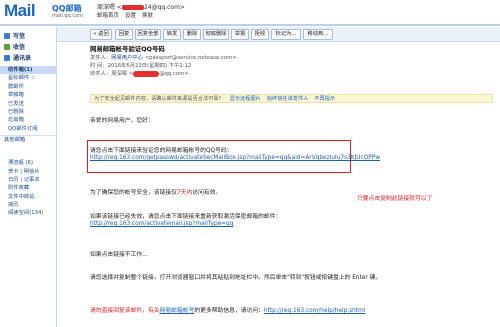 This screenshot has height=327, width=500. Describe the element at coordinates (314, 311) in the screenshot. I see `help-page-link: http://reg.163.com/help/help.shtml` at that location.